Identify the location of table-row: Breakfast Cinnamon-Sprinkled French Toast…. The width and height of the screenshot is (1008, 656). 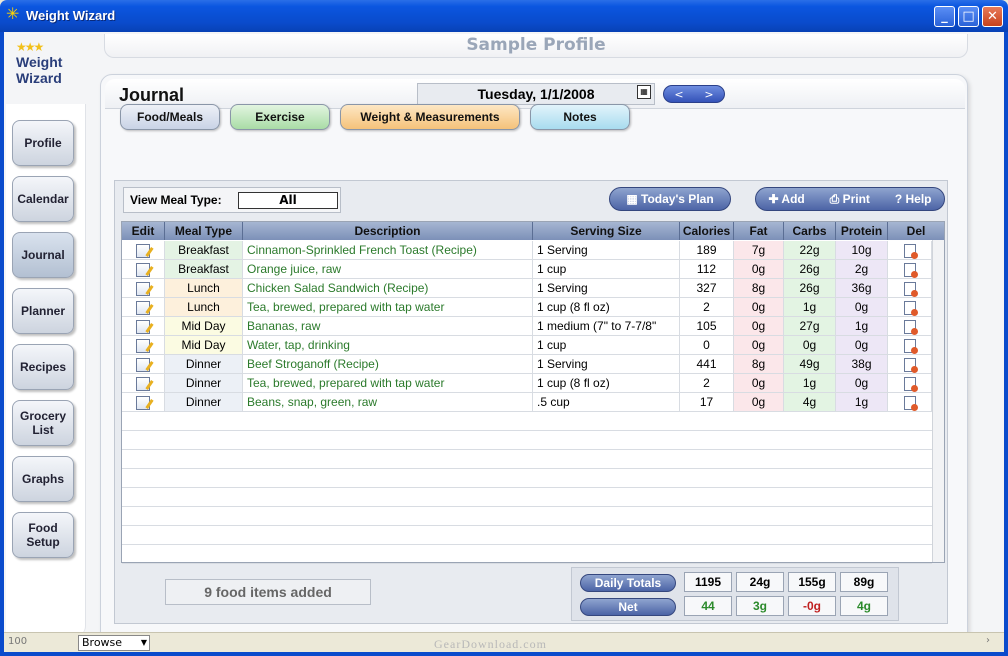
(527, 250).